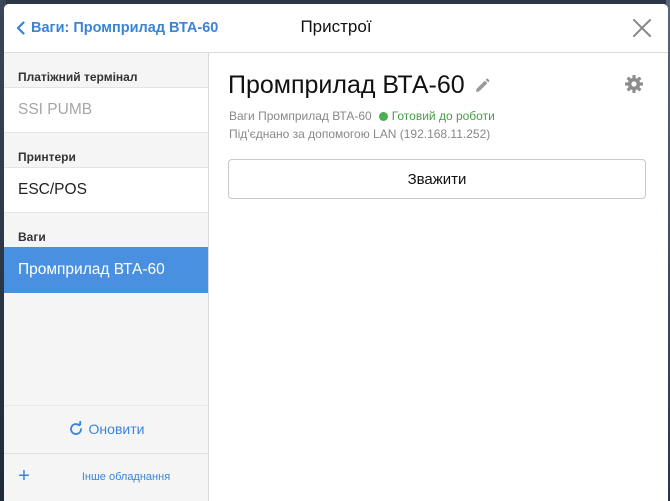 Image resolution: width=670 pixels, height=501 pixels. I want to click on refresh-button: Оновити, so click(106, 428).